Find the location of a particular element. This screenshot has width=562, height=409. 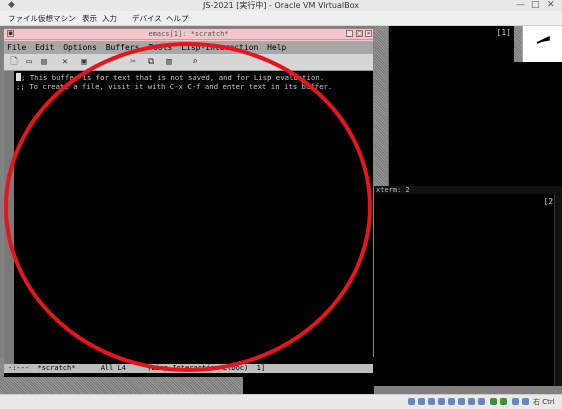

host-menu-file: ファイル is located at coordinates (23, 18).